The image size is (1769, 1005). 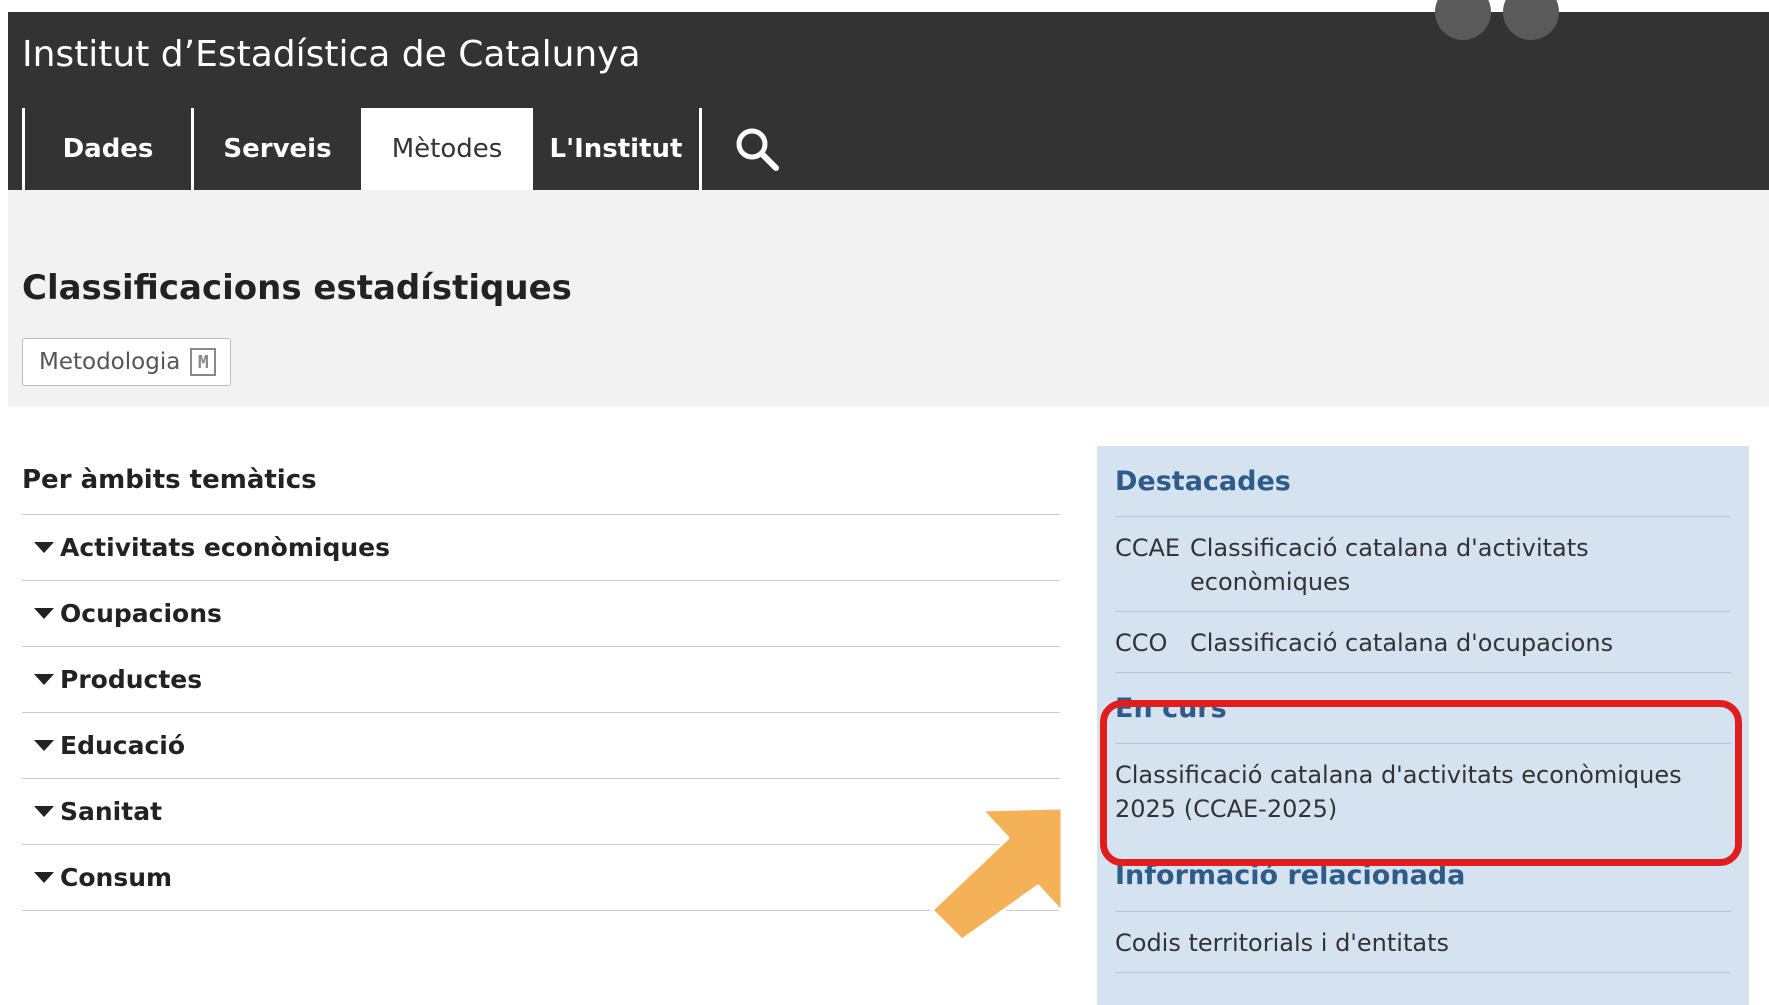 What do you see at coordinates (1141, 643) in the screenshot?
I see `item-abbr: CCO` at bounding box center [1141, 643].